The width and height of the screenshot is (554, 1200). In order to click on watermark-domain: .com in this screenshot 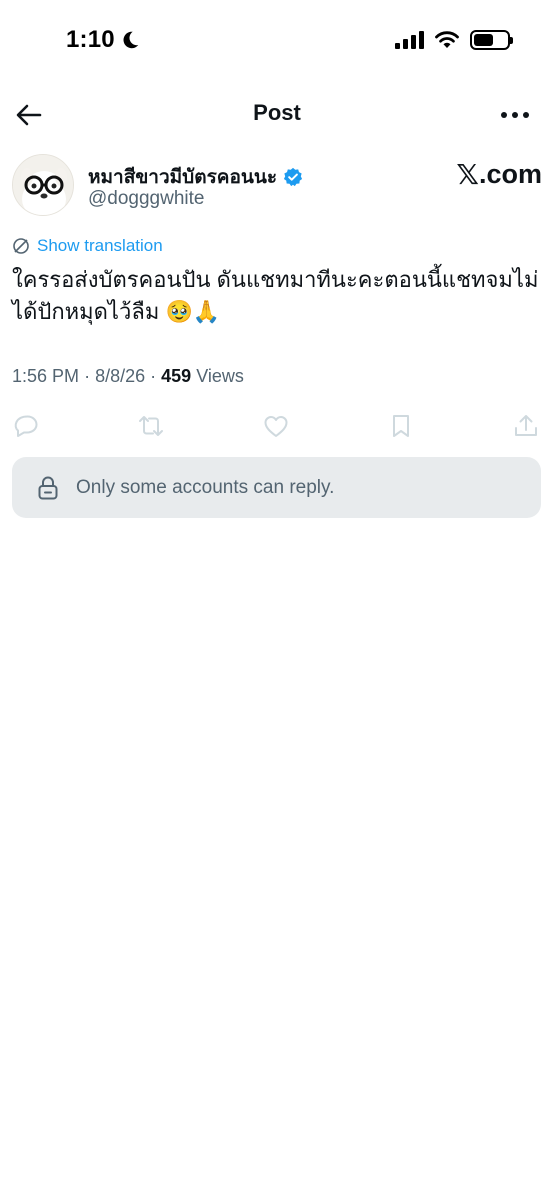, I will do `click(510, 174)`.